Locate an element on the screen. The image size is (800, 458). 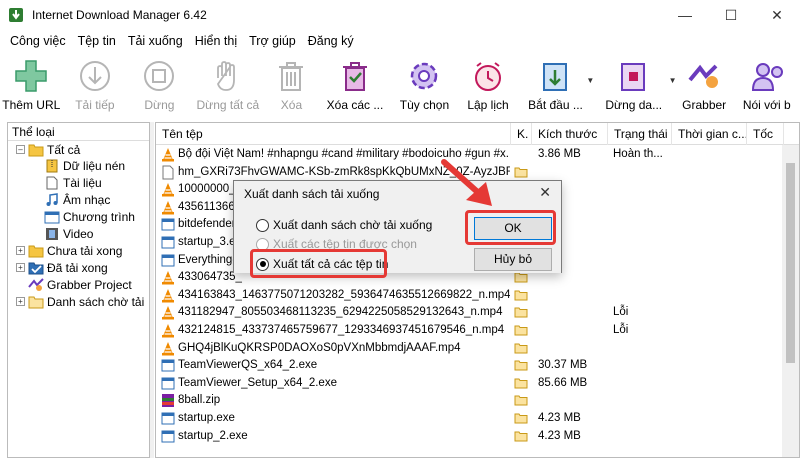
vertical-scrollbar is located at coordinates (790, 301).